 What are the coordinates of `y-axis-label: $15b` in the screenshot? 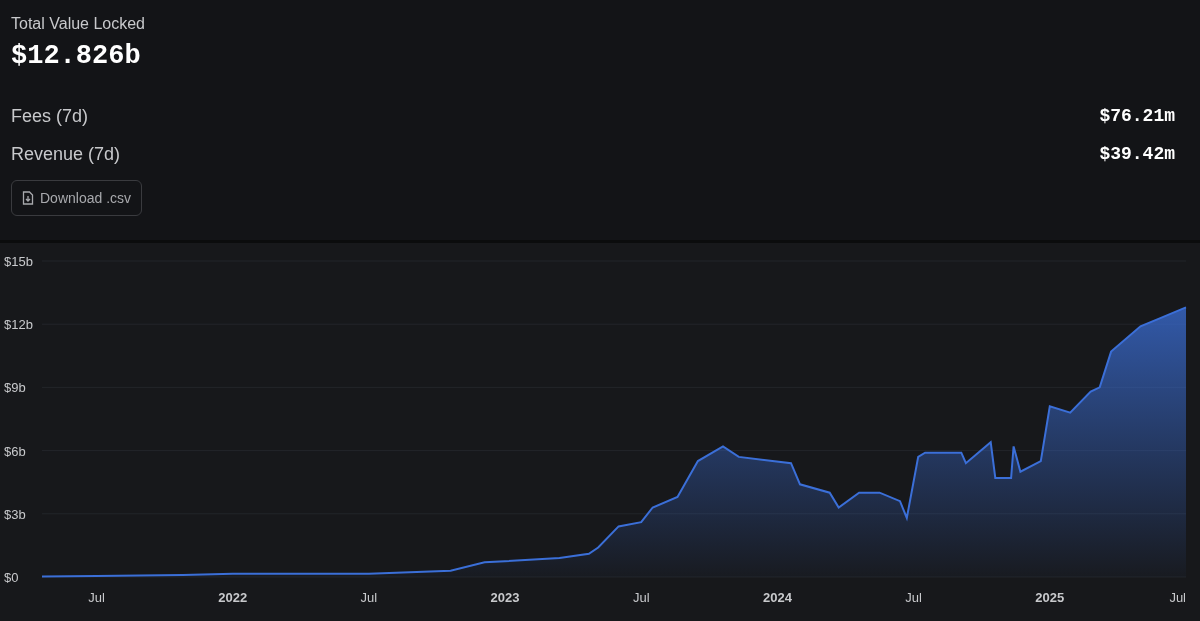 It's located at (18, 261).